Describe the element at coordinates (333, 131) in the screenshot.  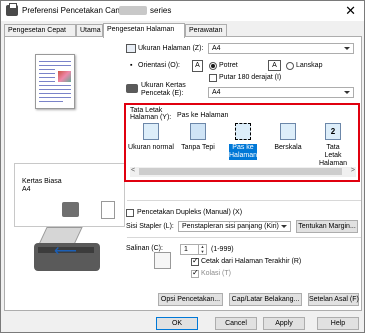
I see `page-layout-icon: 2` at that location.